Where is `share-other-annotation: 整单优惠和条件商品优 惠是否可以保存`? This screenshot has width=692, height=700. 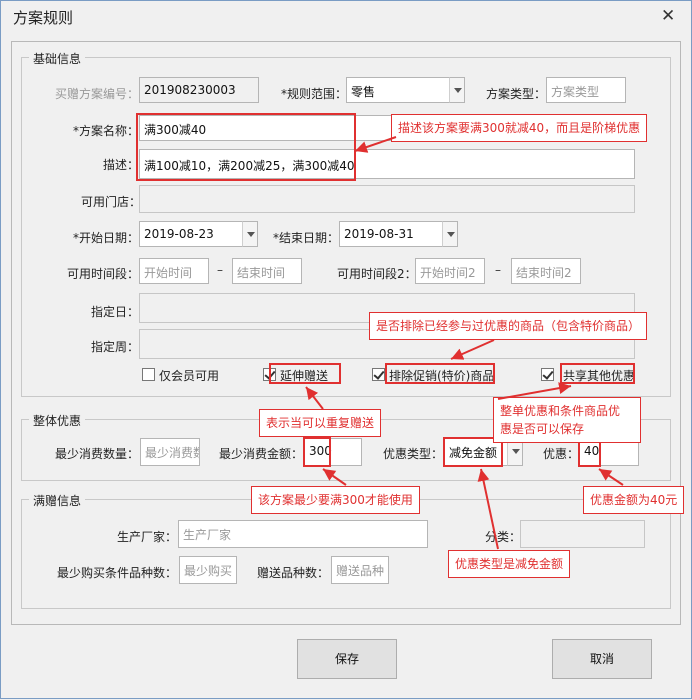 share-other-annotation: 整单优惠和条件商品优 惠是否可以保存 is located at coordinates (567, 420).